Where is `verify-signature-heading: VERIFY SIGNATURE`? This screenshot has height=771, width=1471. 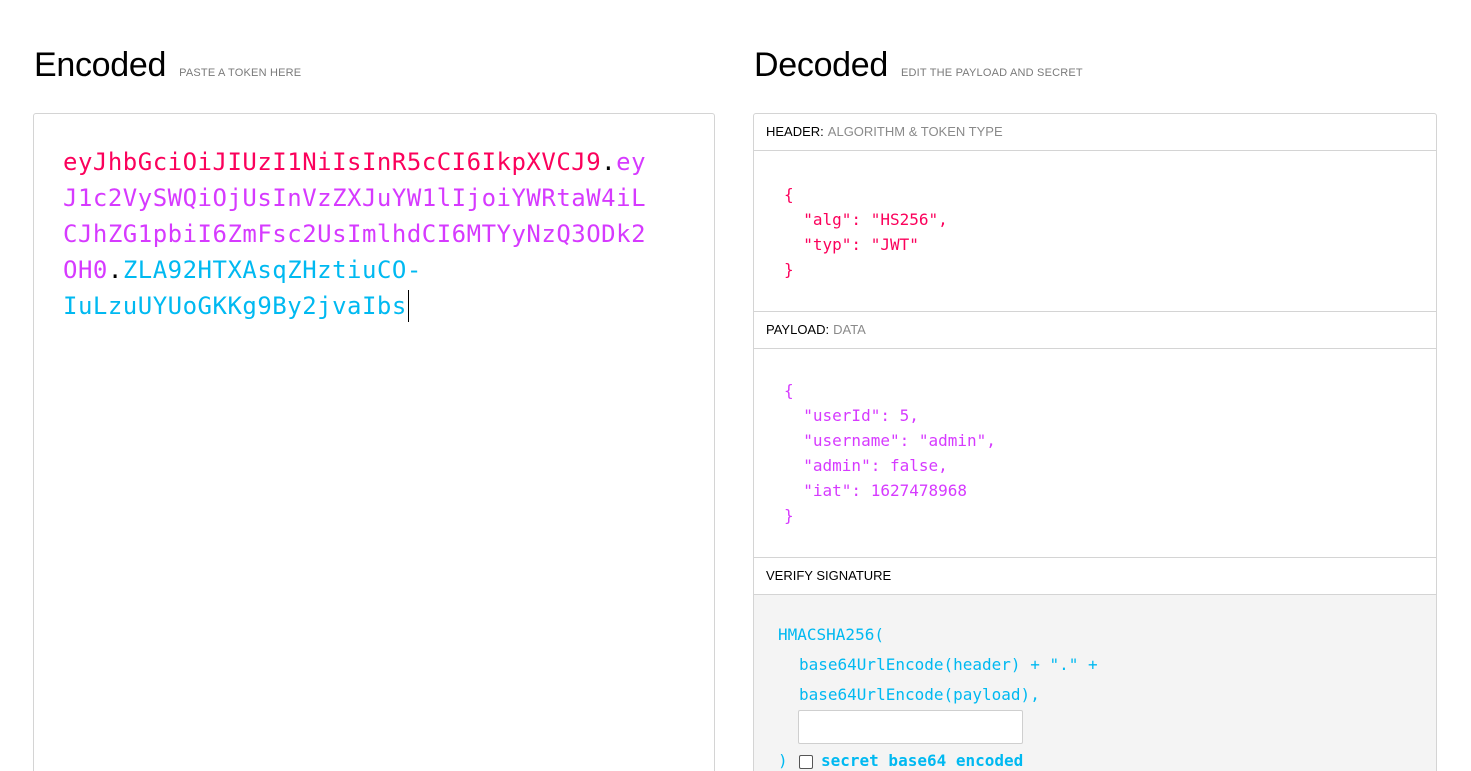
verify-signature-heading: VERIFY SIGNATURE is located at coordinates (1095, 576).